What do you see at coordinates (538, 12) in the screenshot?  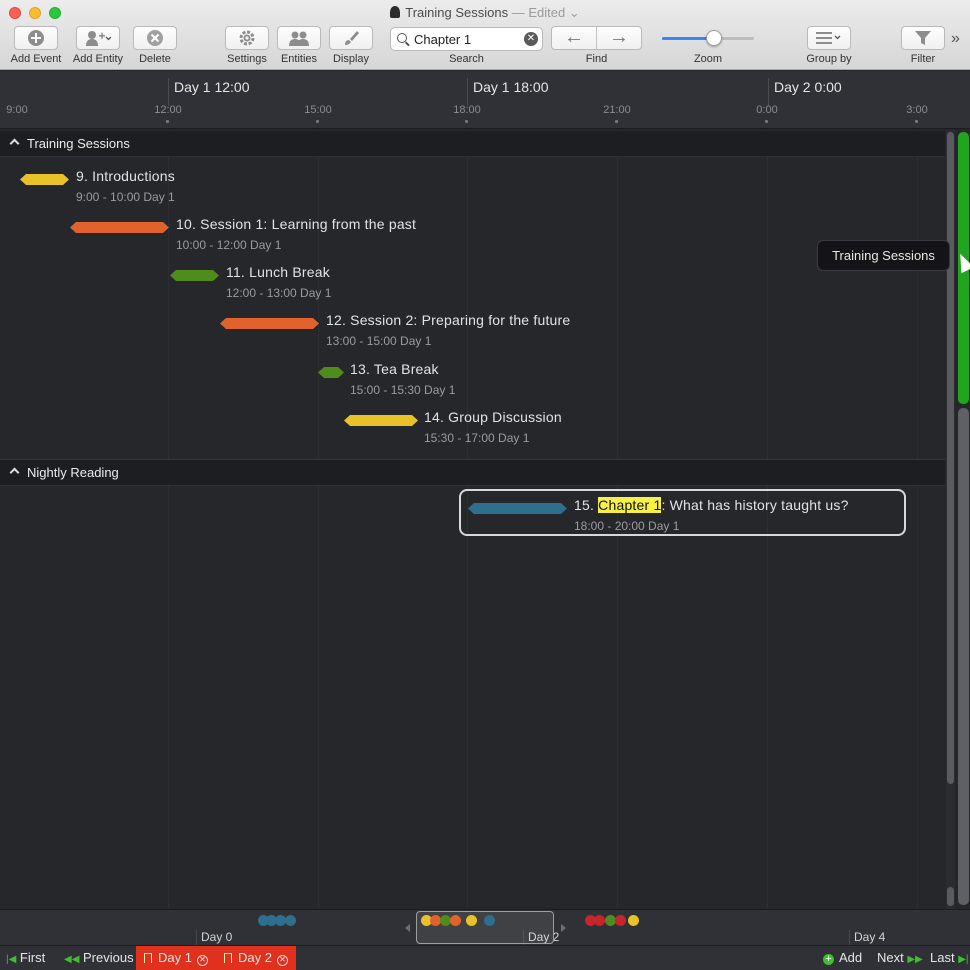 I see `edited-indicator: — Edited` at bounding box center [538, 12].